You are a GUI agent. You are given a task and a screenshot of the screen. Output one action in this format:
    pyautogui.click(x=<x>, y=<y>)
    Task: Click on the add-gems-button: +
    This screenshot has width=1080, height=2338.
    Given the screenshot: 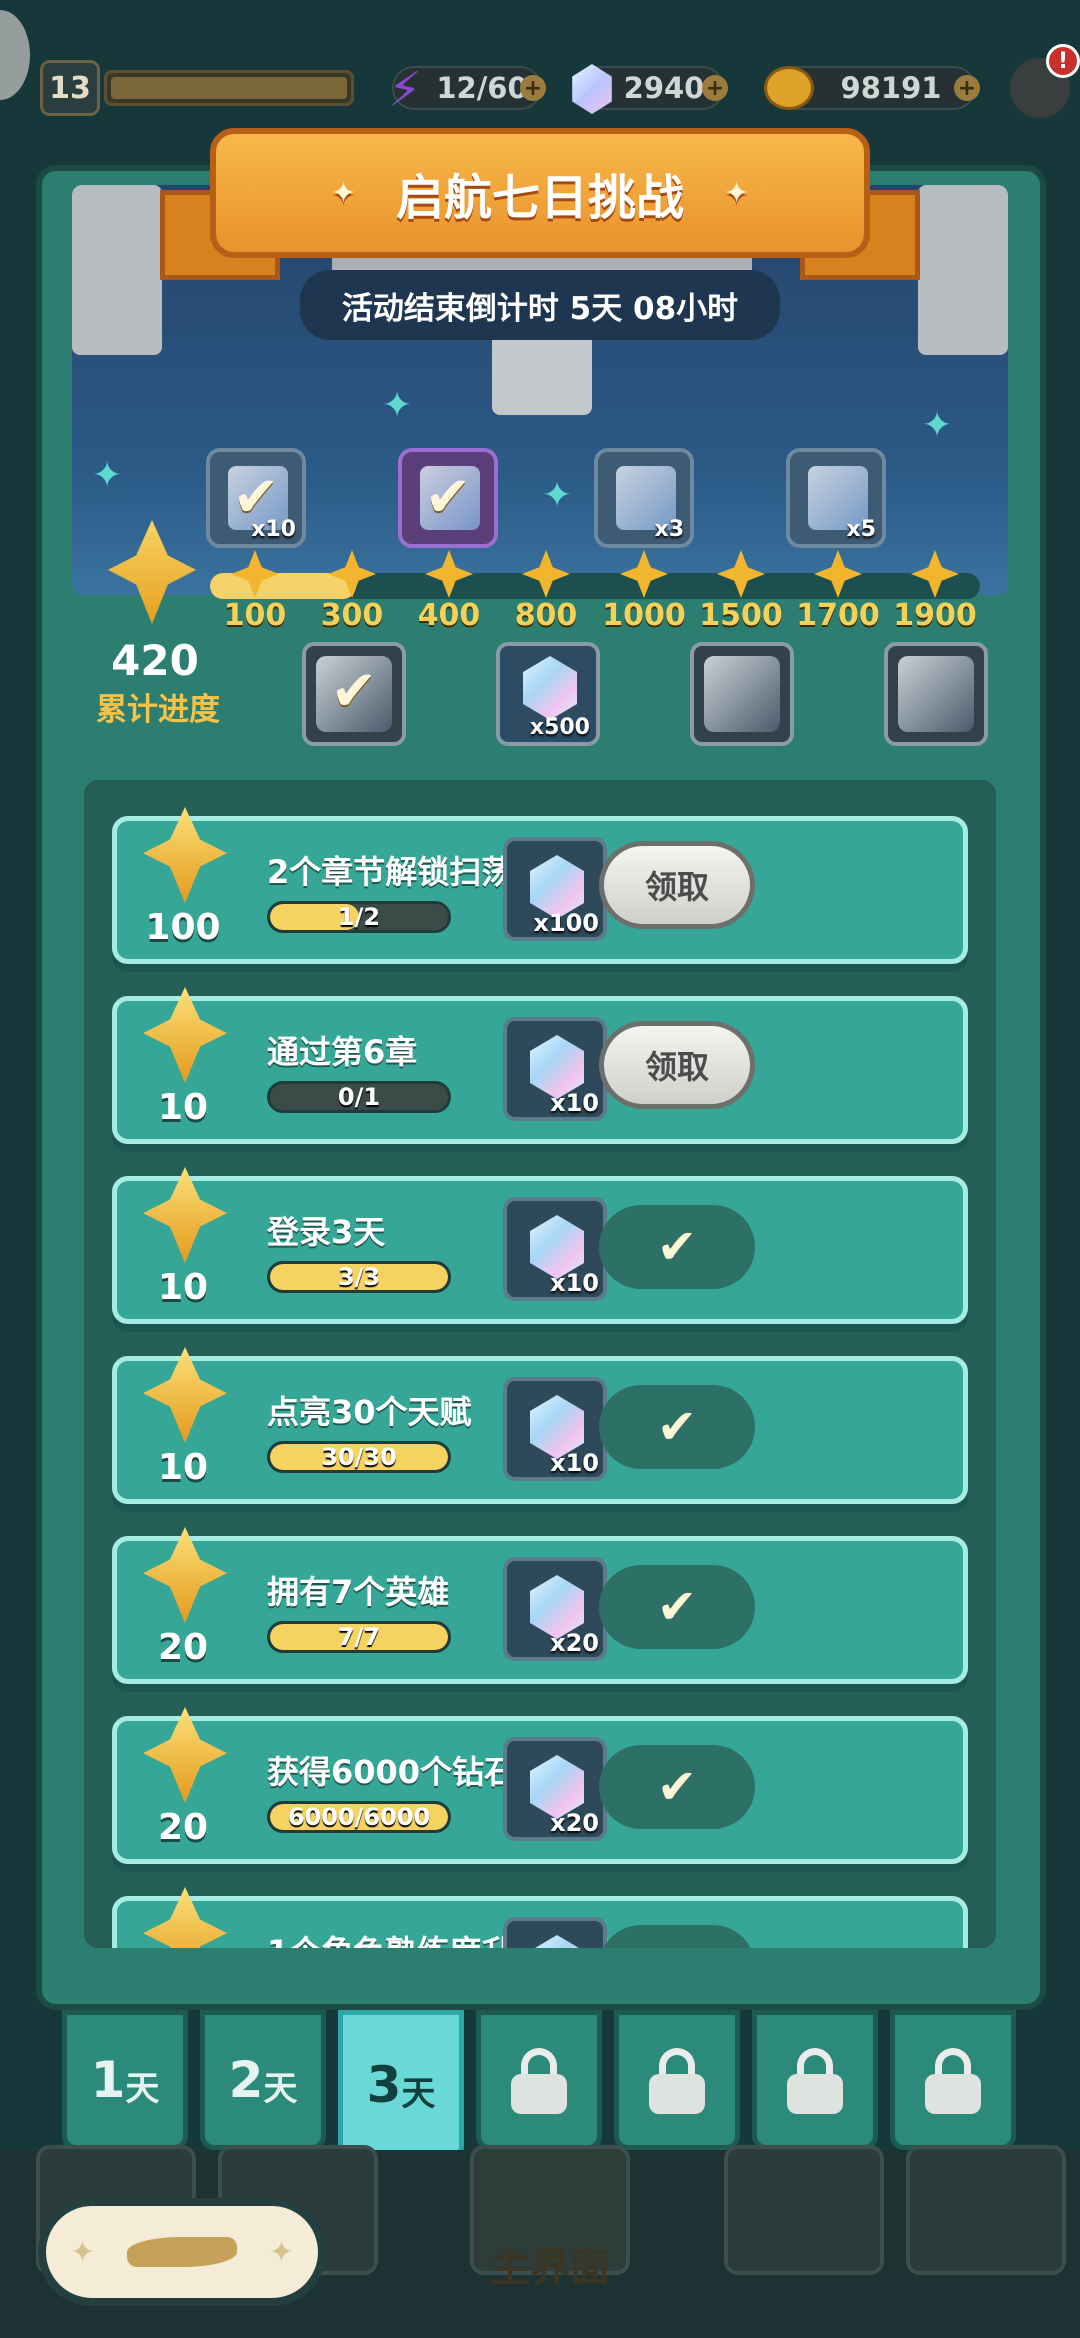 What is the action you would take?
    pyautogui.click(x=715, y=88)
    